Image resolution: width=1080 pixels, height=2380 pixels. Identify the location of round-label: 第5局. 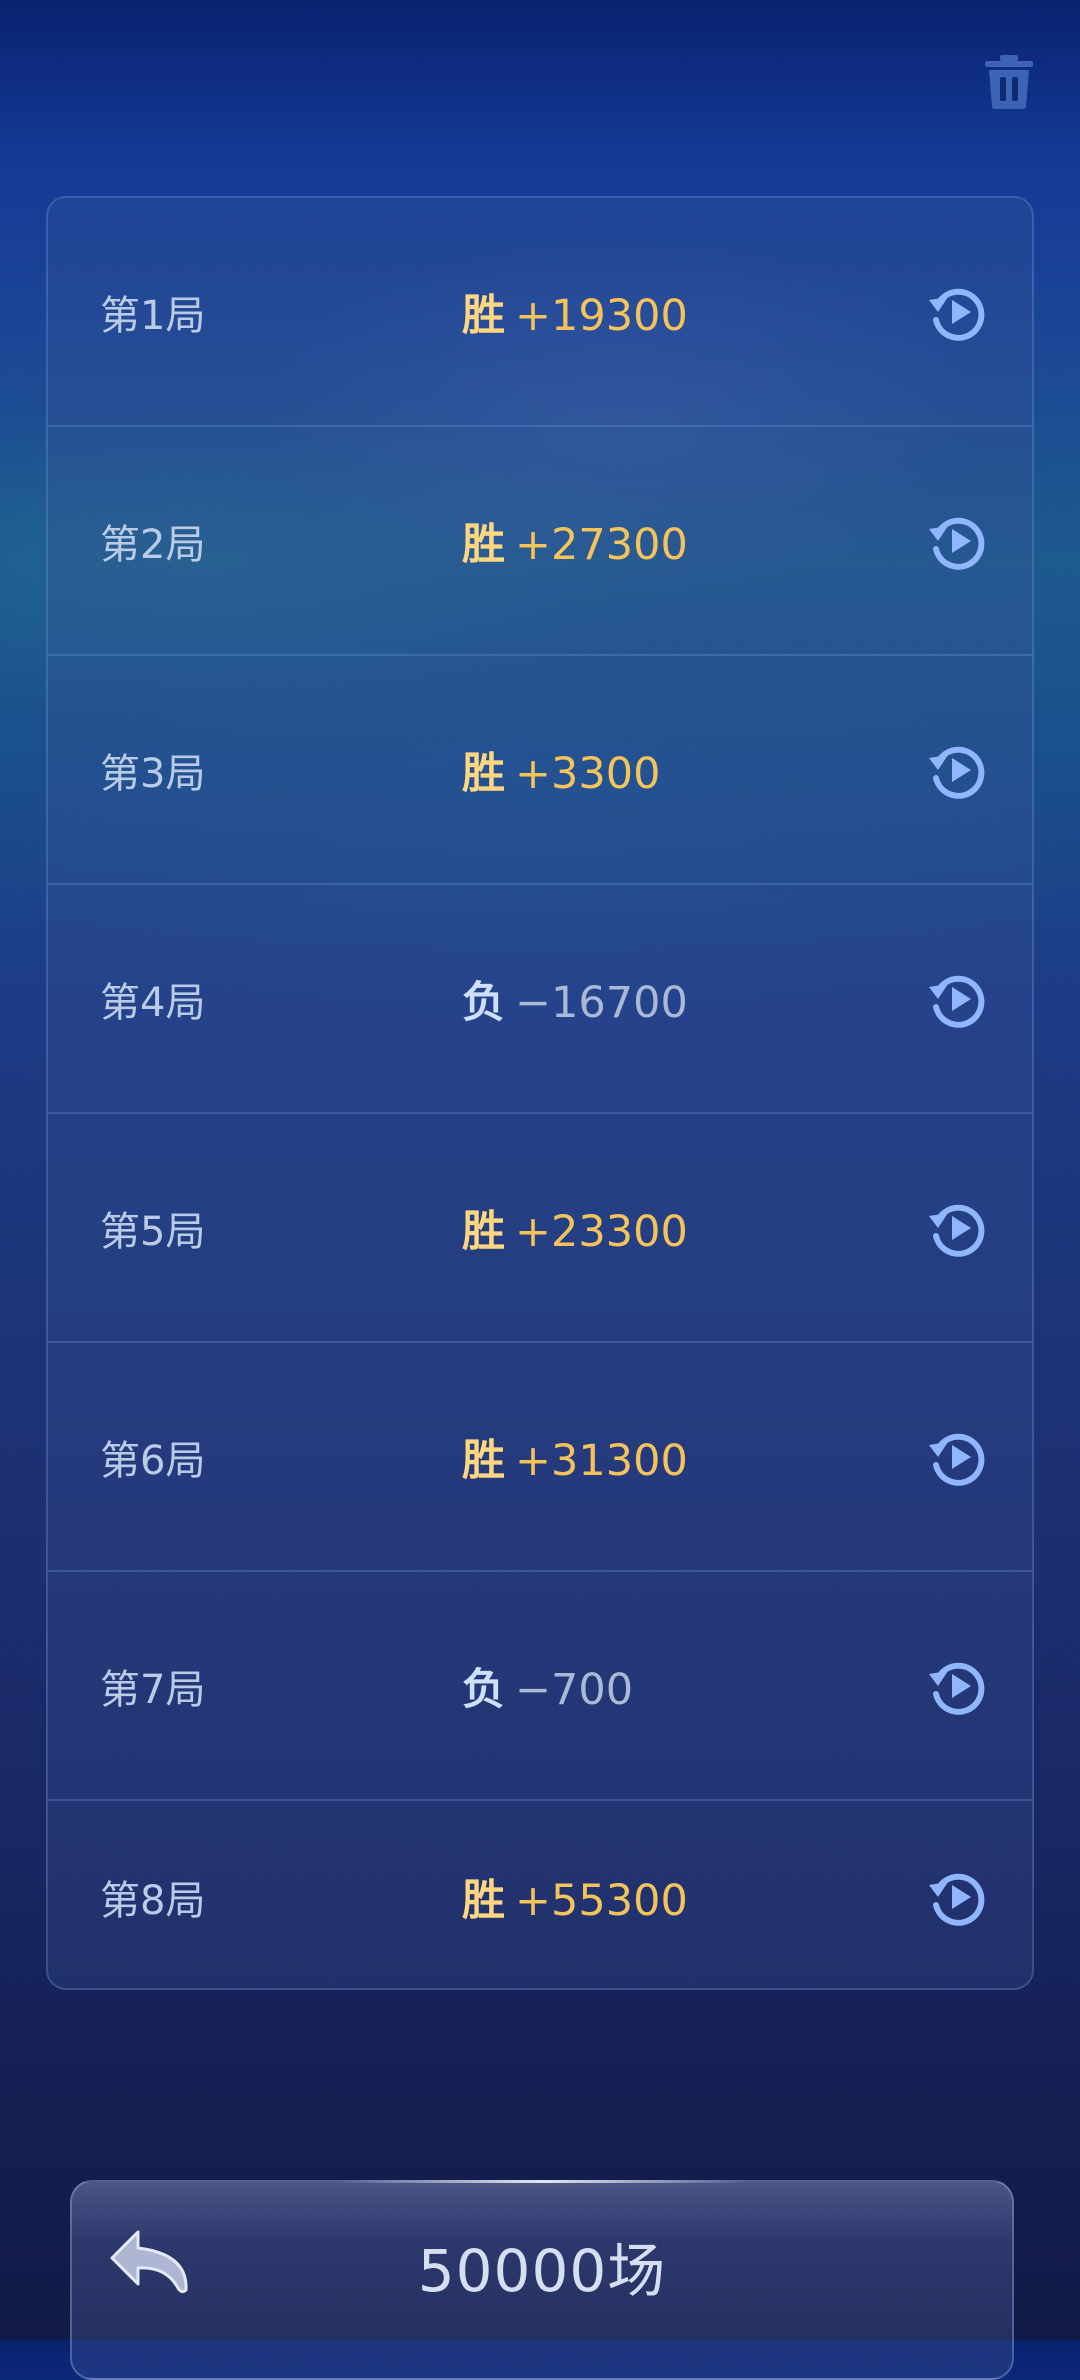
(153, 1231).